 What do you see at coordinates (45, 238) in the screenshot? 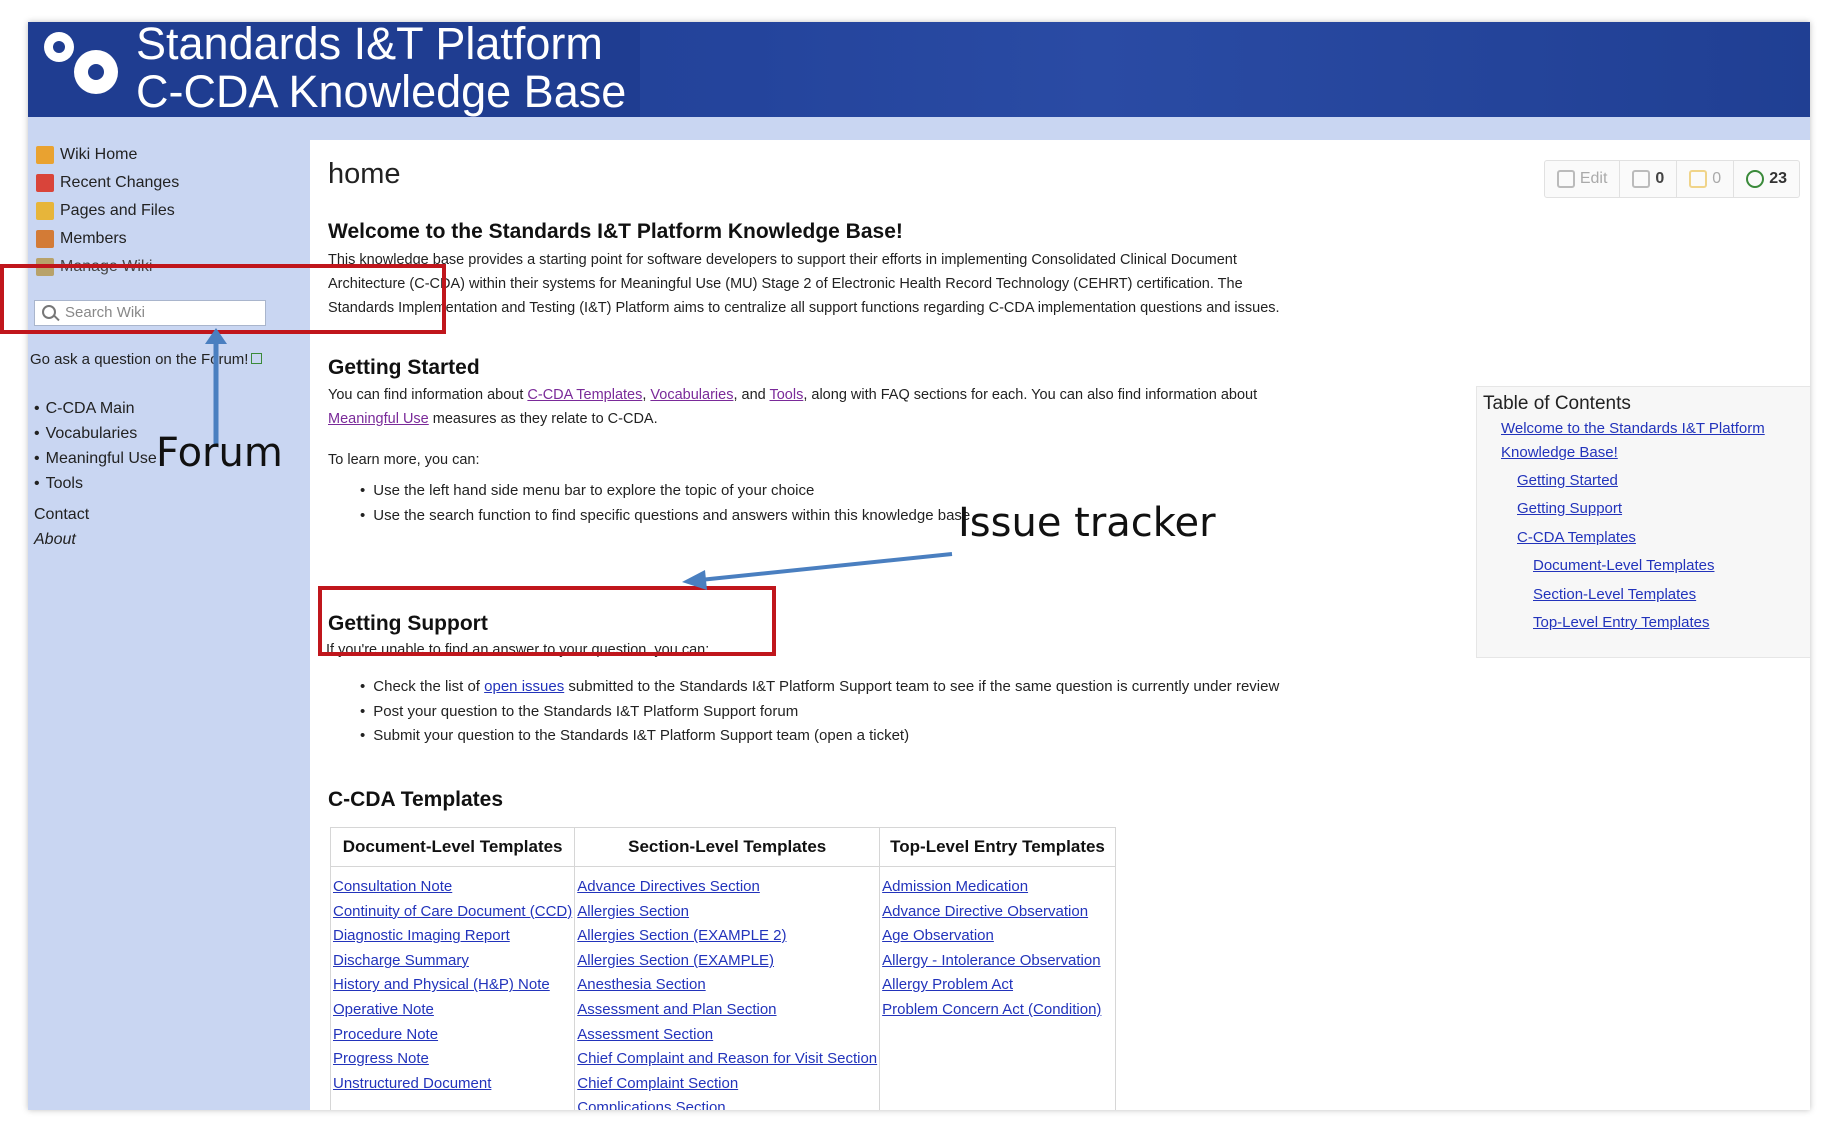
I see `members-icon` at bounding box center [45, 238].